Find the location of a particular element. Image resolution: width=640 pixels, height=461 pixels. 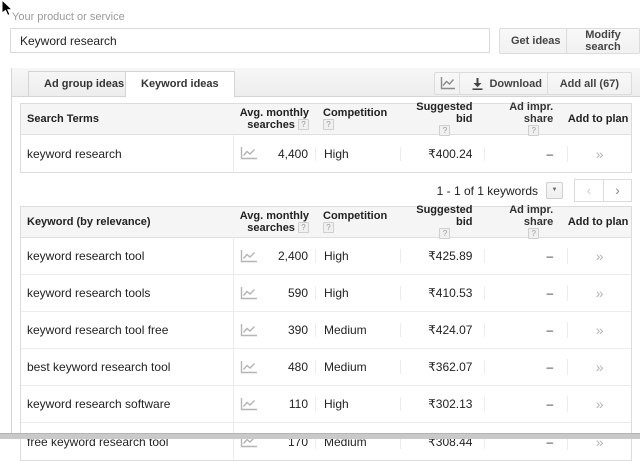

avg-searches-cell: 590 is located at coordinates (274, 293).